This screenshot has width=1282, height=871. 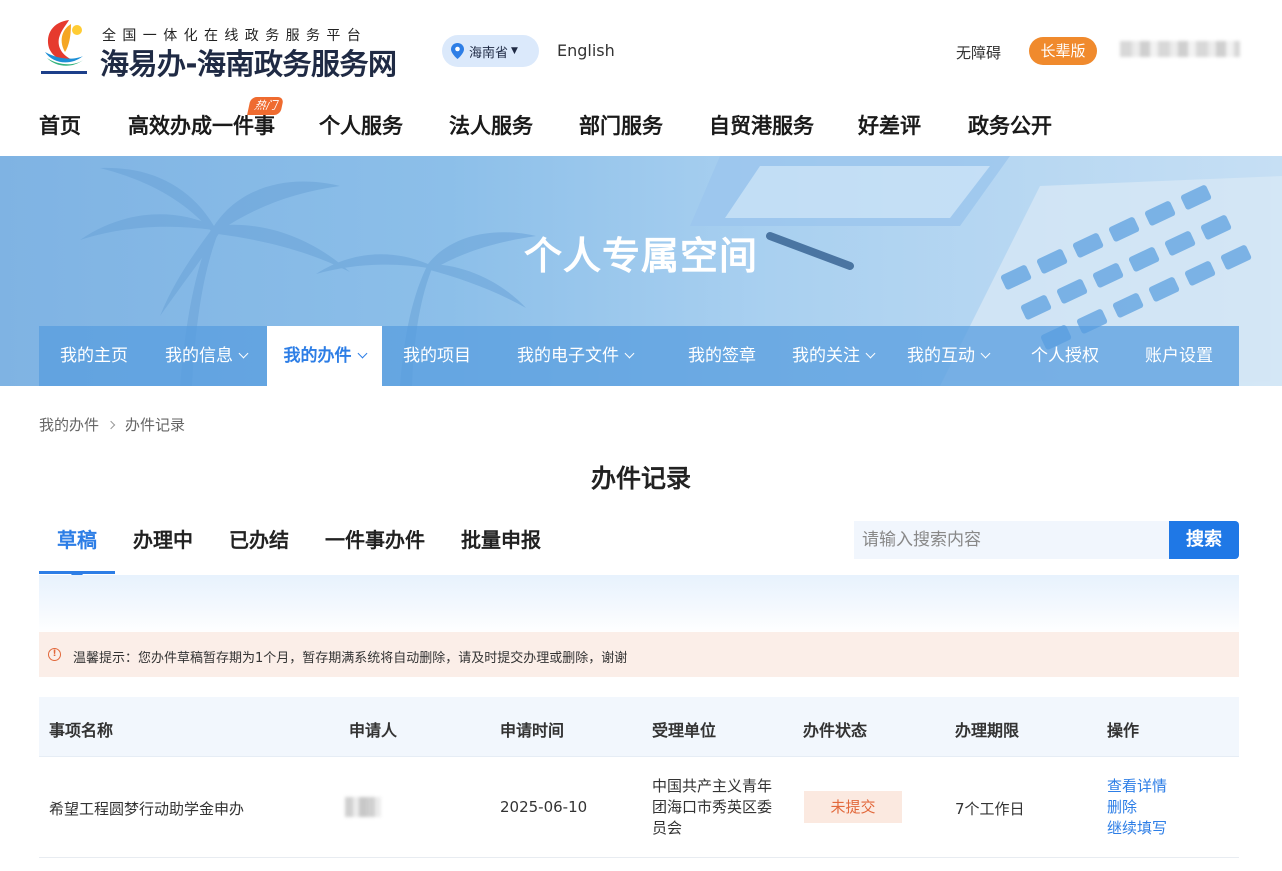 What do you see at coordinates (94, 356) in the screenshot?
I see `subnav-home: 我的主页` at bounding box center [94, 356].